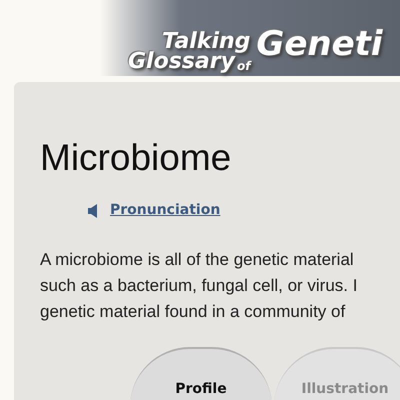  Describe the element at coordinates (319, 44) in the screenshot. I see `logo-word: Geneti` at that location.